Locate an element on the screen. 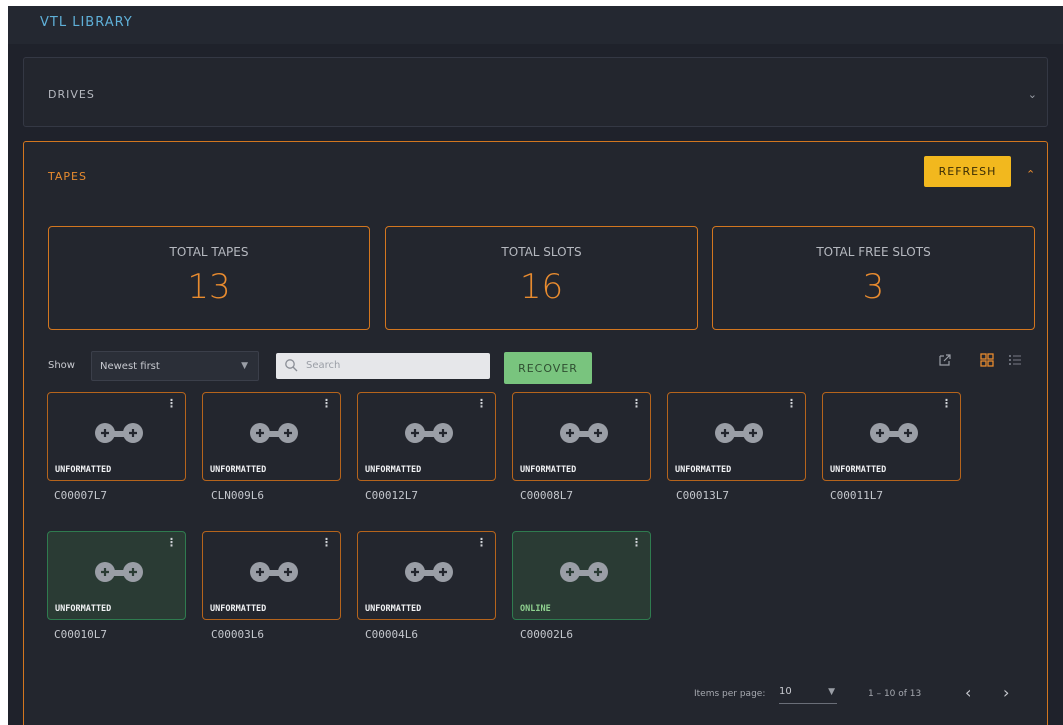 The image size is (1063, 725). chevron-up-icon: ⌃ is located at coordinates (1030, 174).